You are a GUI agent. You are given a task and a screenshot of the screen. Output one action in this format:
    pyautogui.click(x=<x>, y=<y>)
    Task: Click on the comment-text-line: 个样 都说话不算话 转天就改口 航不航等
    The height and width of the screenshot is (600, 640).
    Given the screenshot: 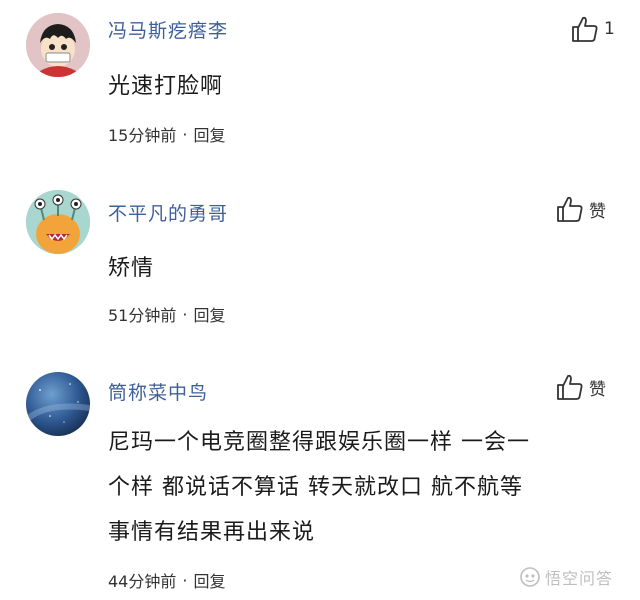 What is the action you would take?
    pyautogui.click(x=315, y=487)
    